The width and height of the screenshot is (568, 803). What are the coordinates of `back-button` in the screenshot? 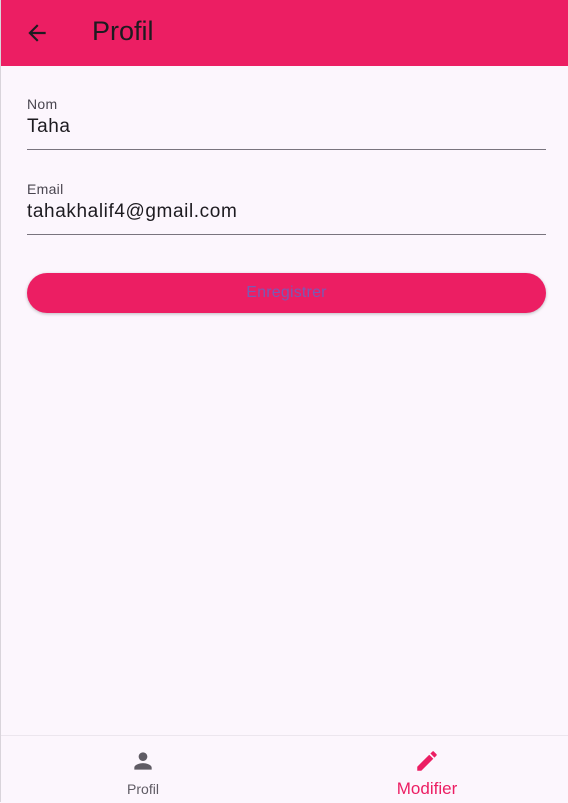 It's located at (37, 33).